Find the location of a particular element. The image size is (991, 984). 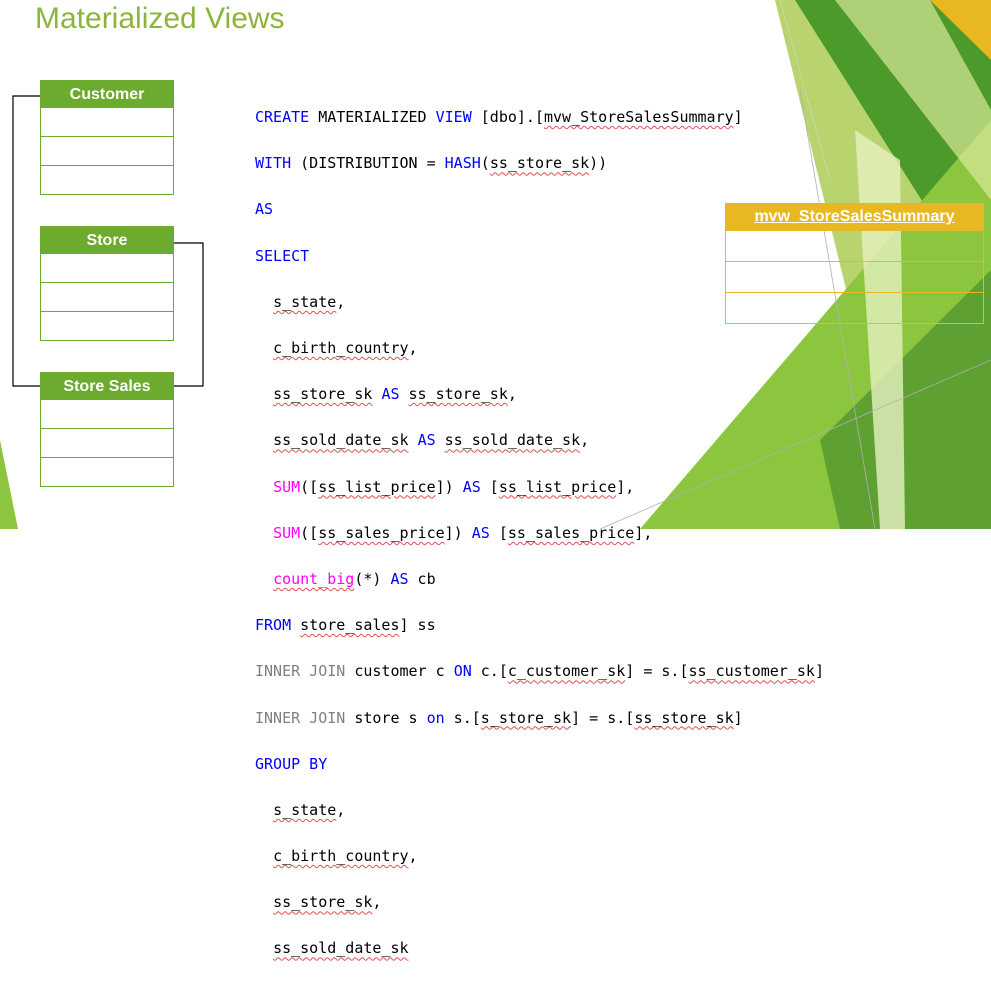

code-token: WITH is located at coordinates (273, 163).